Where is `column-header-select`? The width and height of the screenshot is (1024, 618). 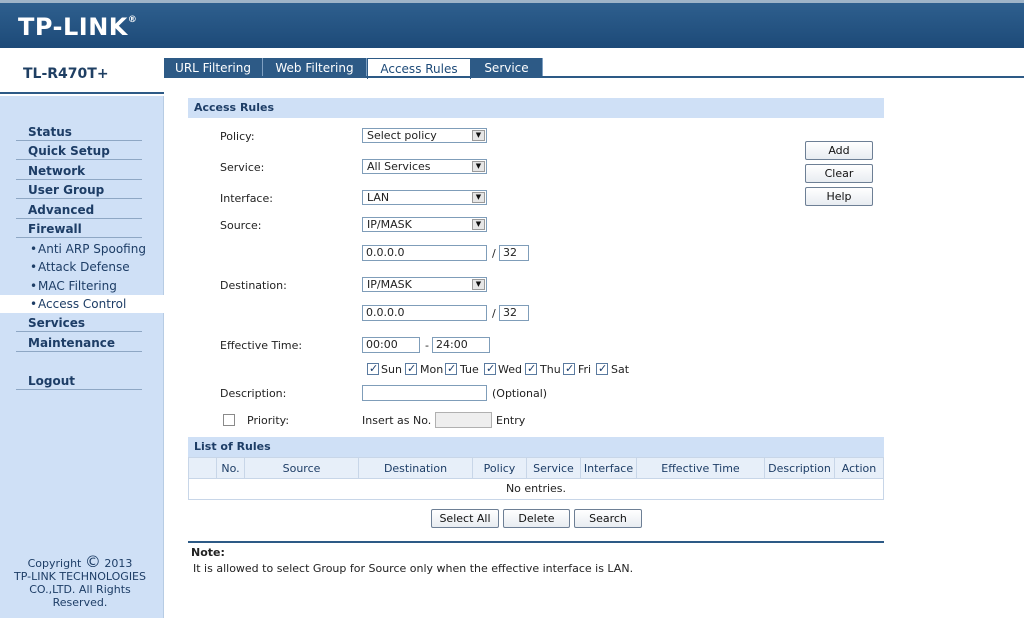 column-header-select is located at coordinates (203, 468).